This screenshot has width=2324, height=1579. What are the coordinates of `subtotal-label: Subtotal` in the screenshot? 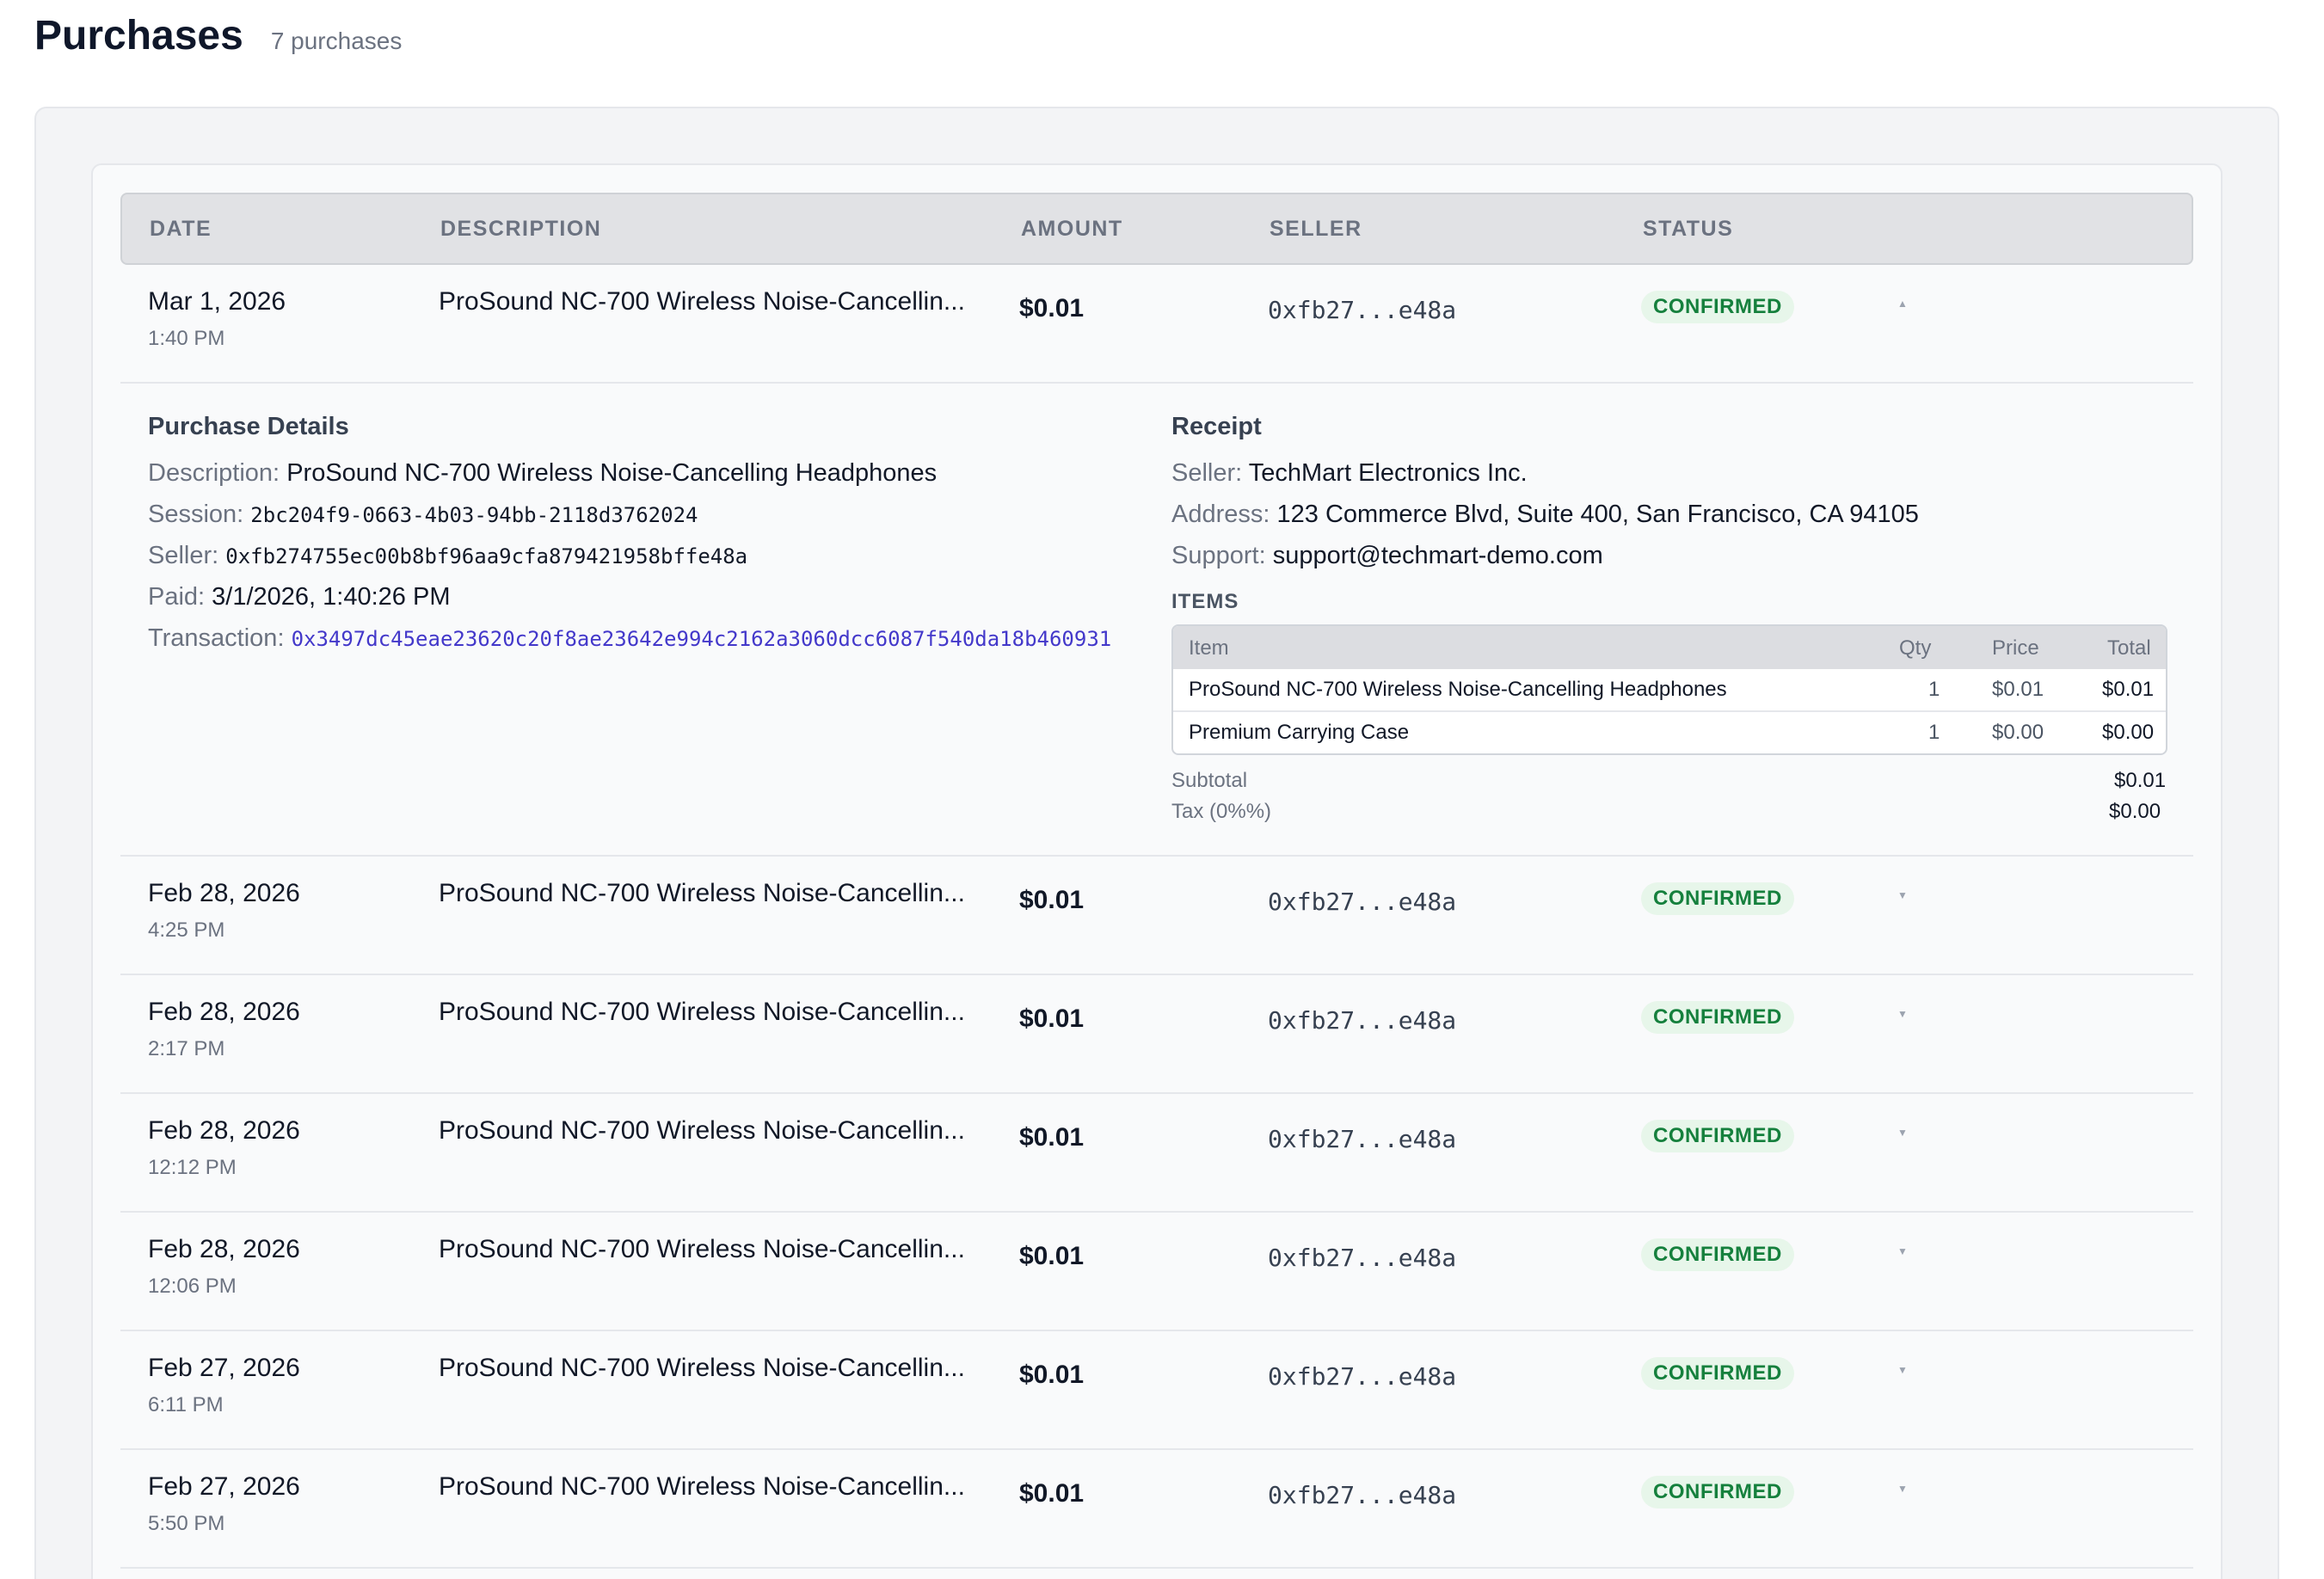 It's located at (1209, 781).